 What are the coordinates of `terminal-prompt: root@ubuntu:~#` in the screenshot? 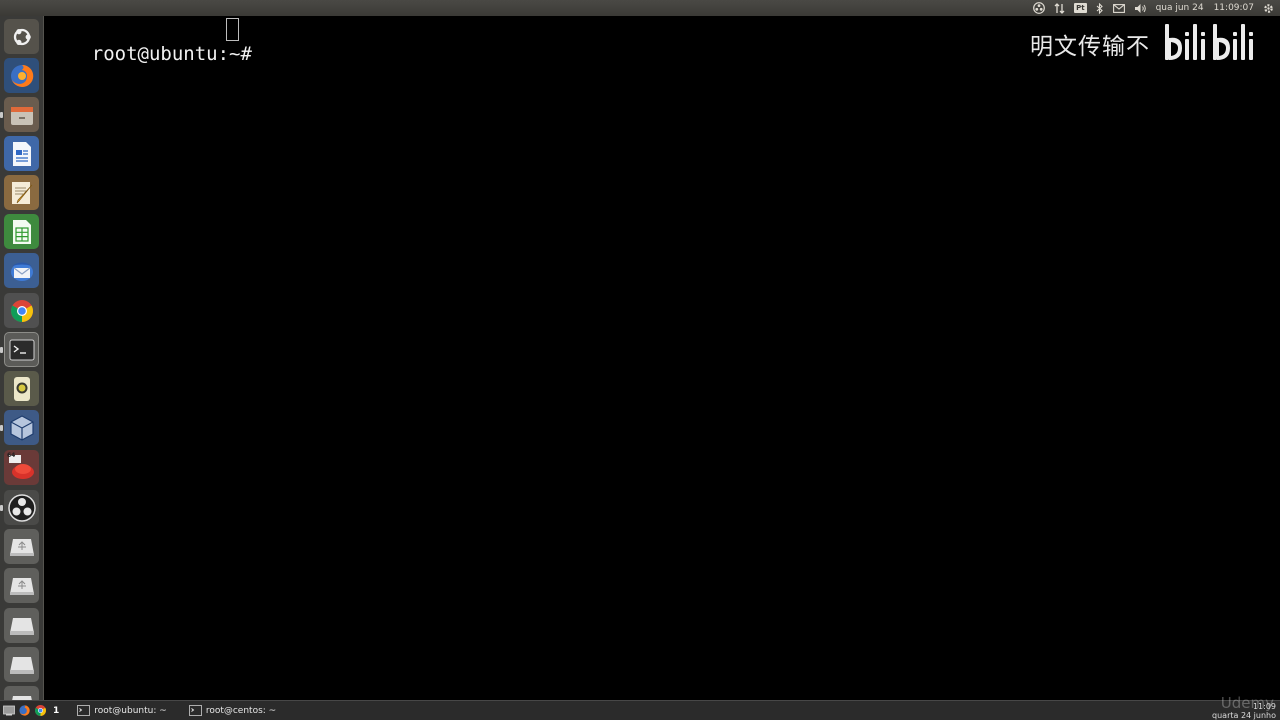 It's located at (177, 54).